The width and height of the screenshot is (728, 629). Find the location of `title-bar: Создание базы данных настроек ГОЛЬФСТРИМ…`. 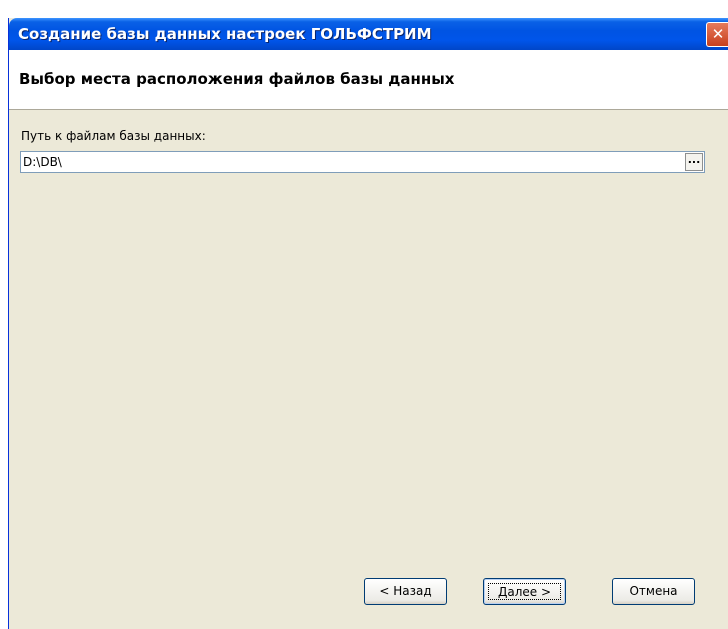

title-bar: Создание базы данных настроек ГОЛЬФСТРИМ… is located at coordinates (368, 34).